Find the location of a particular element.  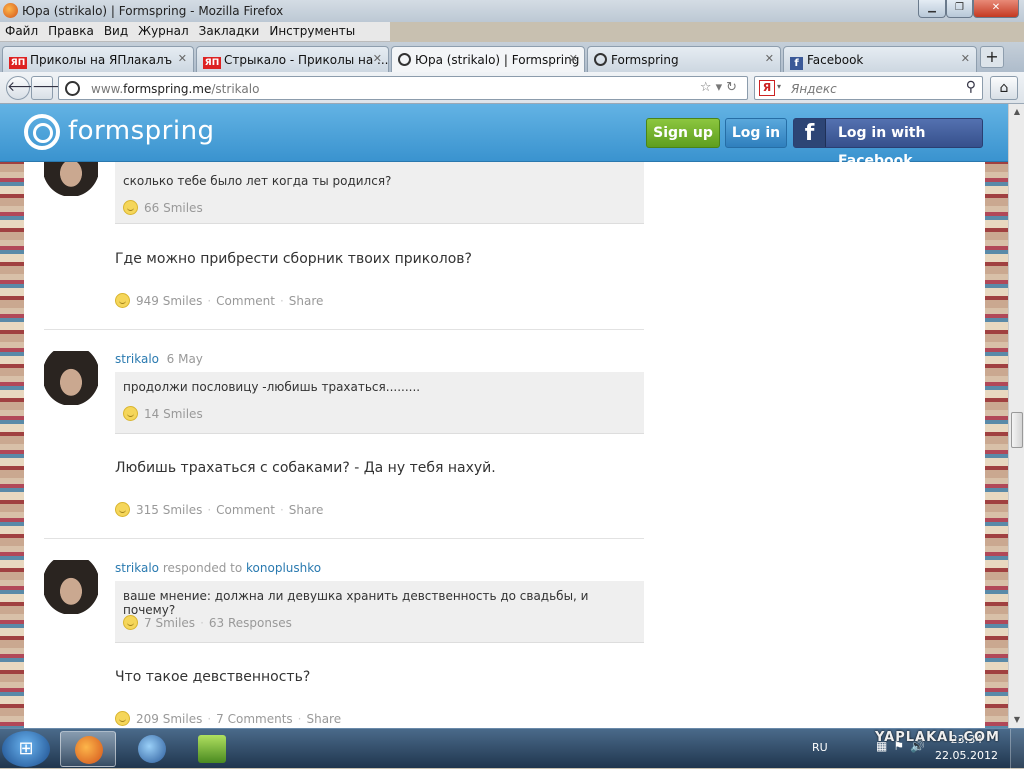

smiles-count: 7 Smiles is located at coordinates (169, 623).